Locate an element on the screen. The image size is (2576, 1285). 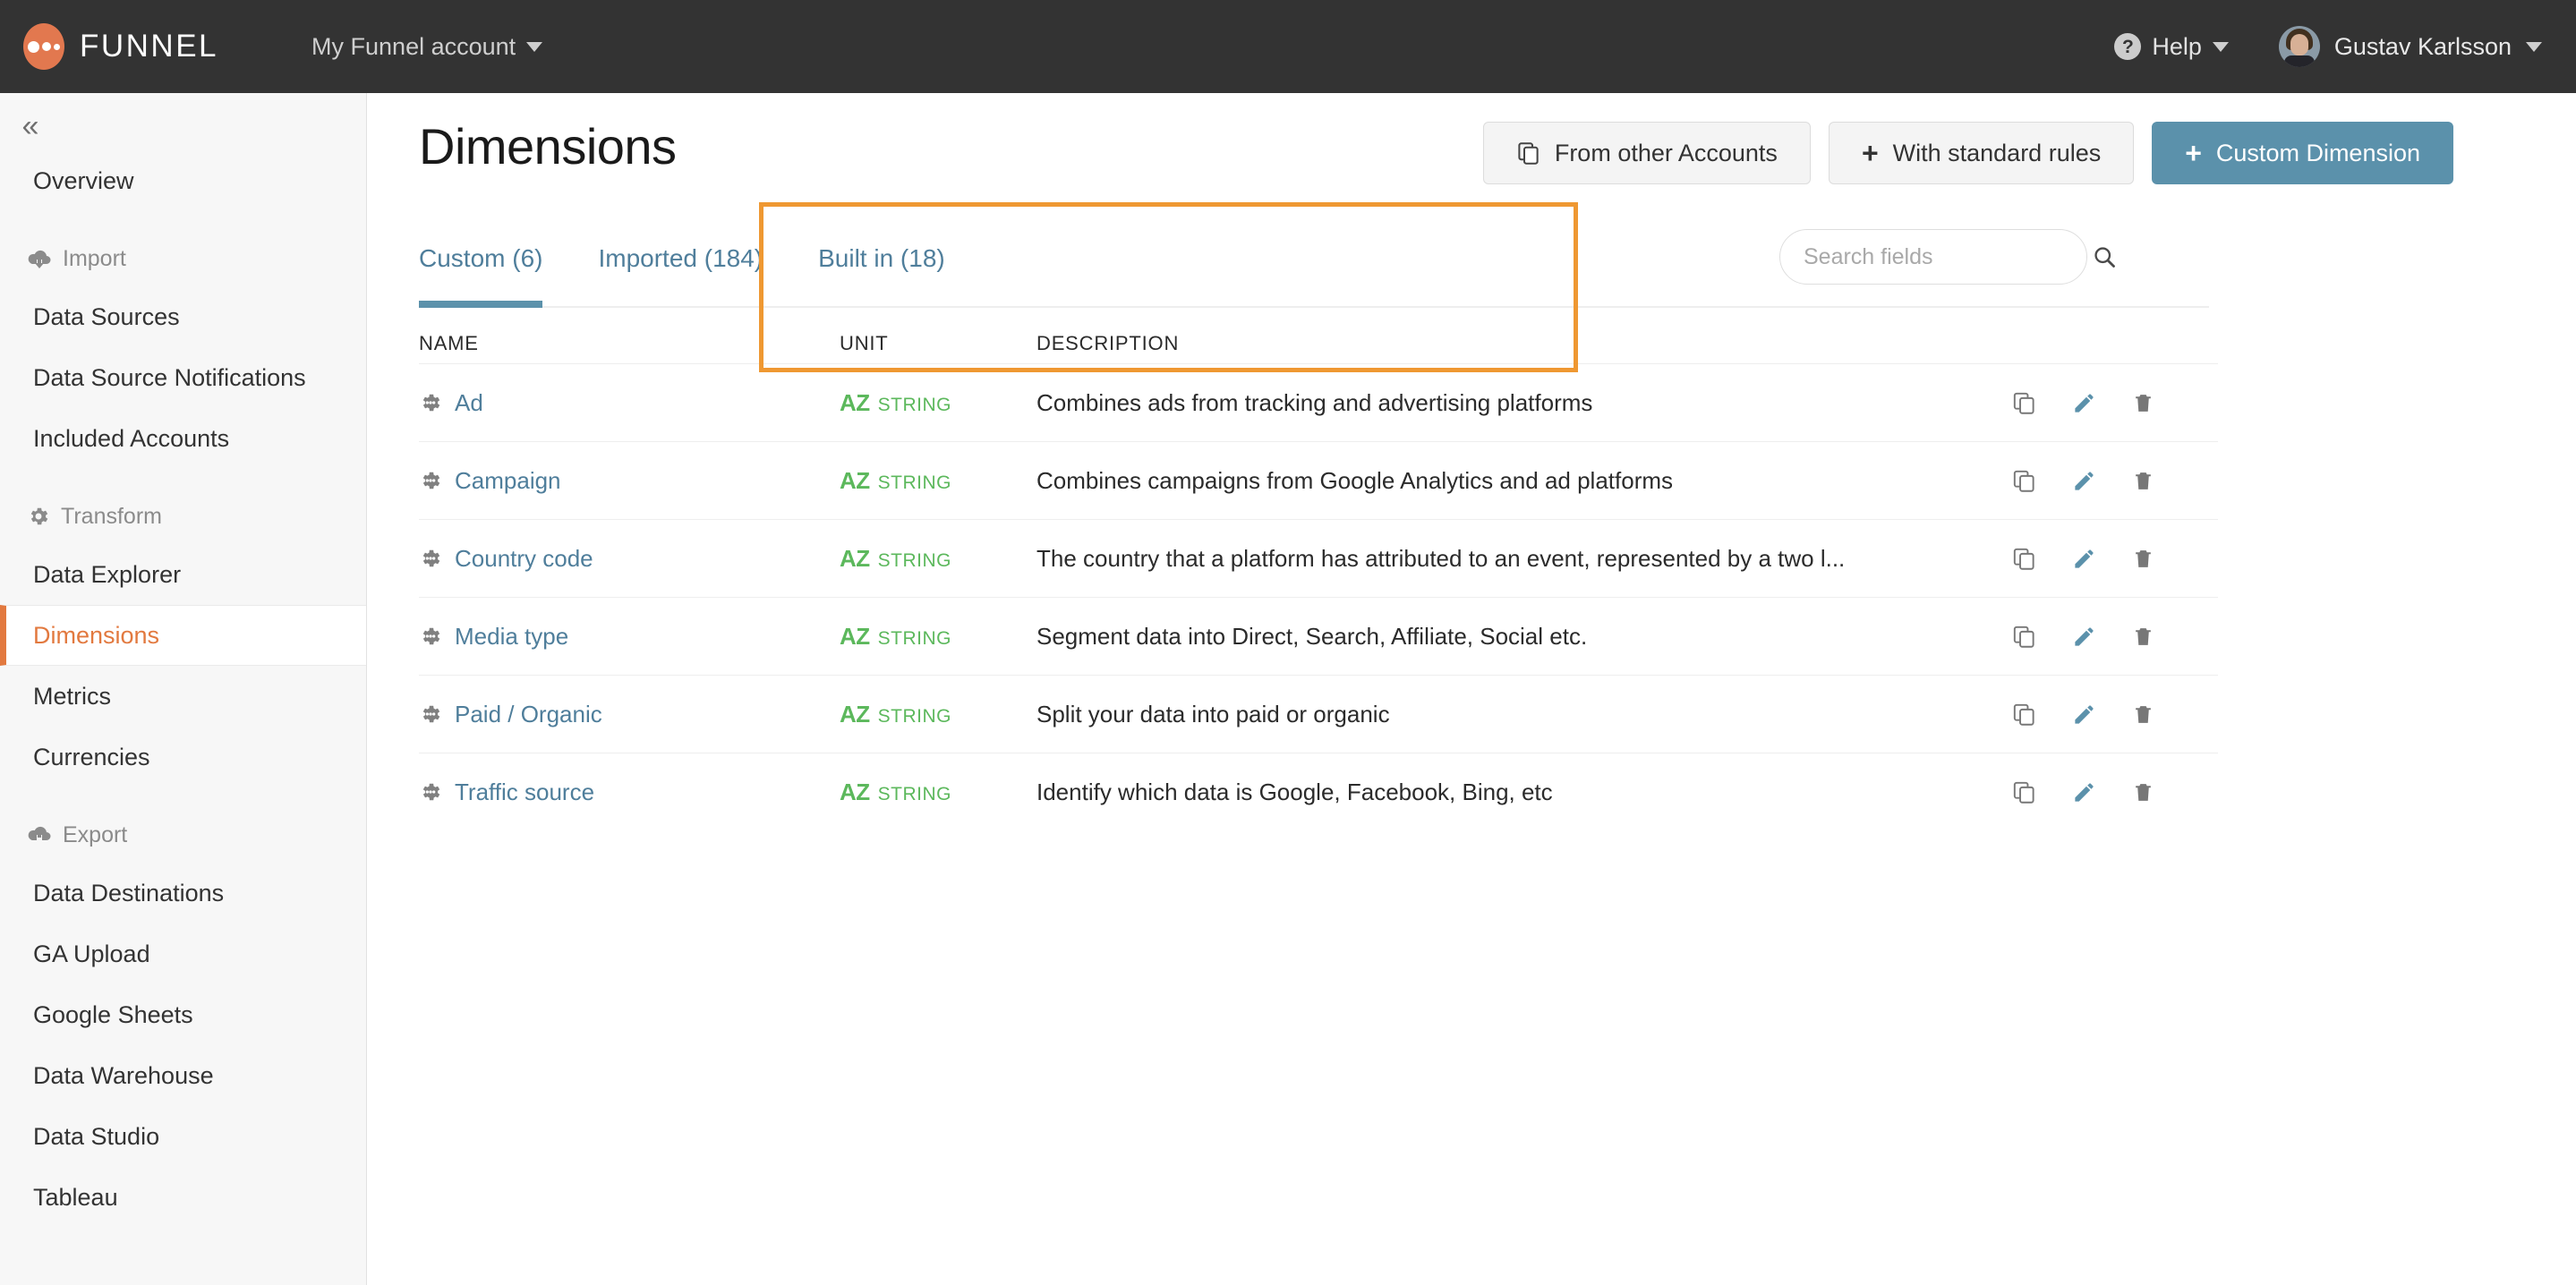
tab-label: Built in (18) is located at coordinates (881, 258).